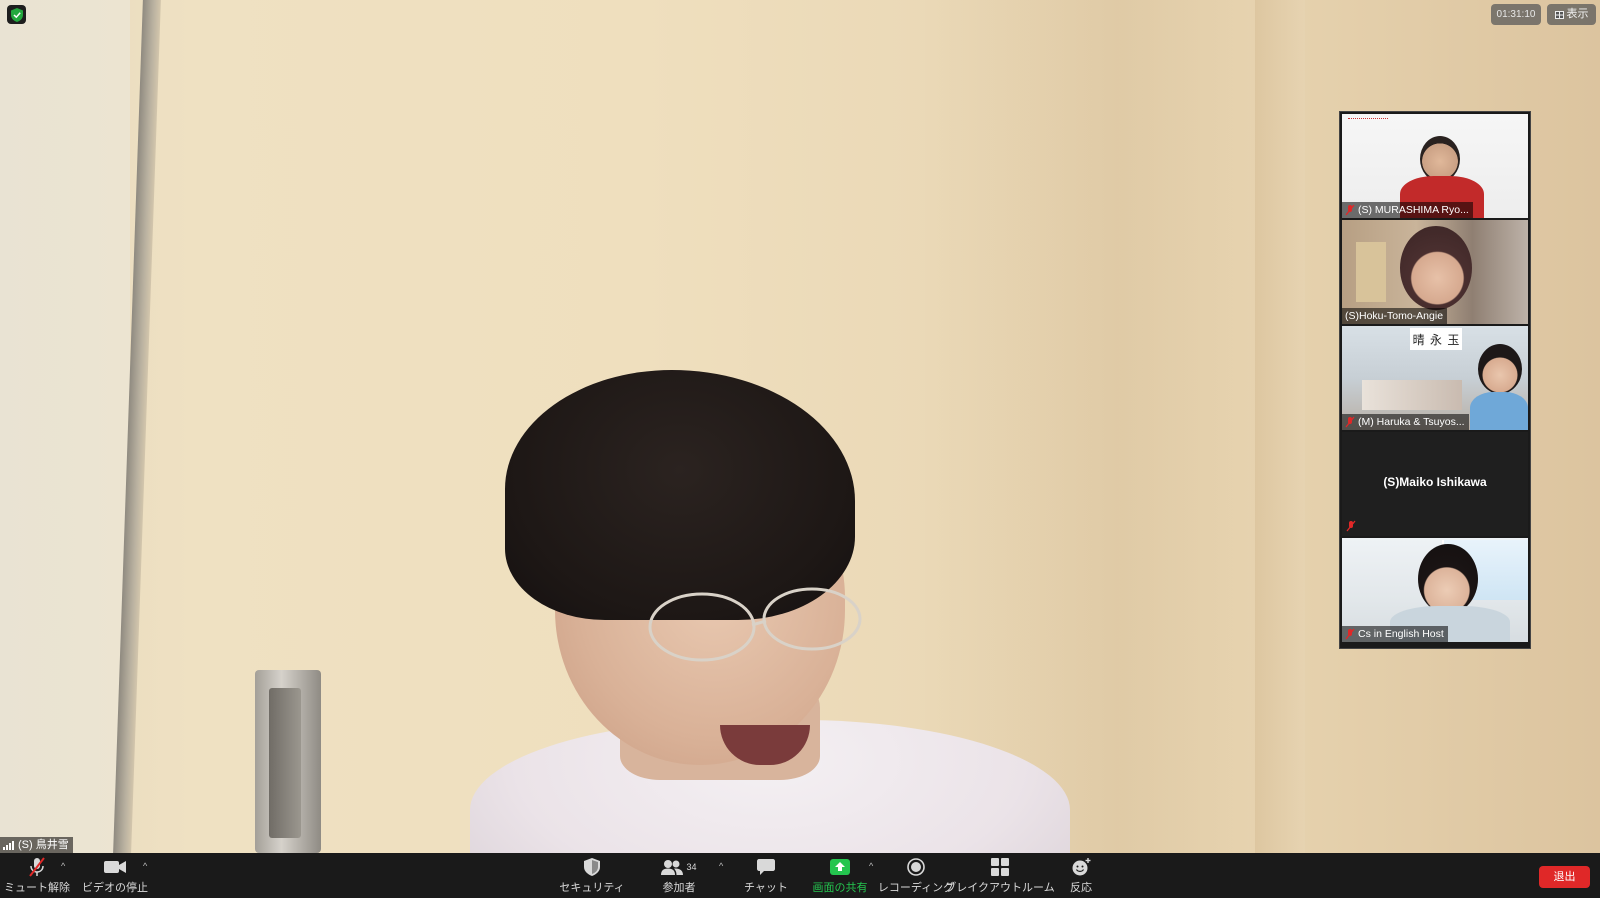 This screenshot has height=898, width=1600. What do you see at coordinates (916, 887) in the screenshot?
I see `recording-label: レコーディング` at bounding box center [916, 887].